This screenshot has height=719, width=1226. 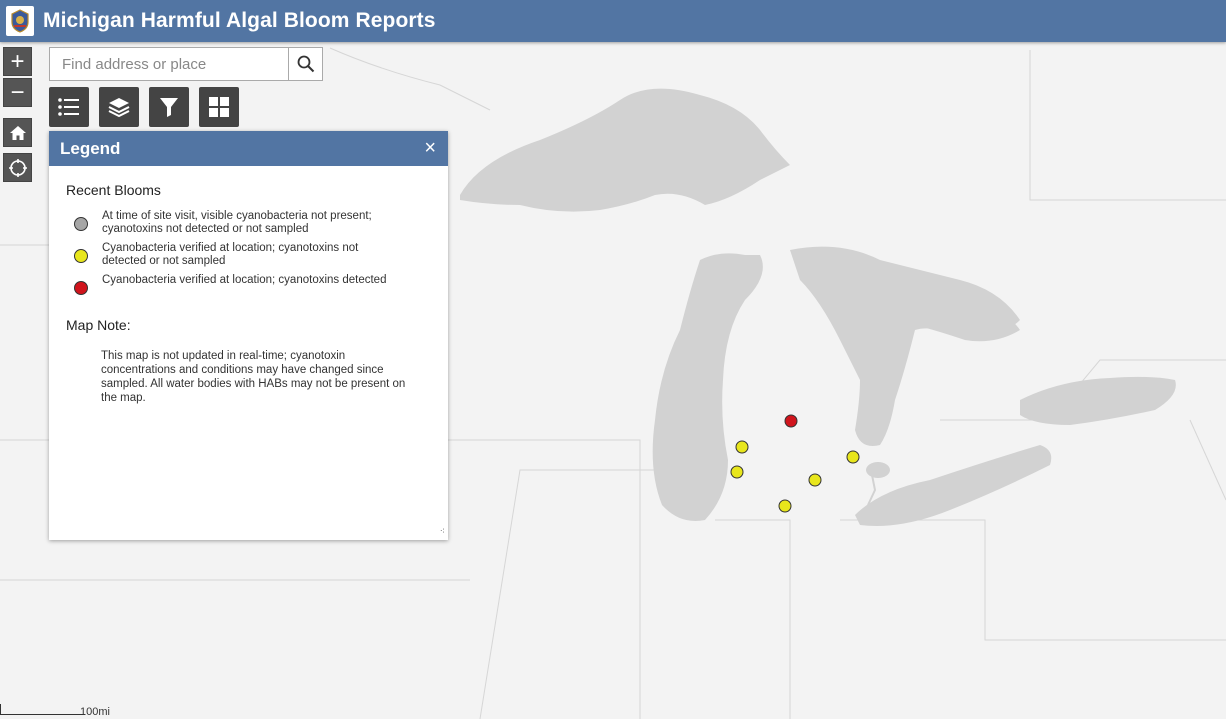 I want to click on map-note-title: Map Note:, so click(x=98, y=325).